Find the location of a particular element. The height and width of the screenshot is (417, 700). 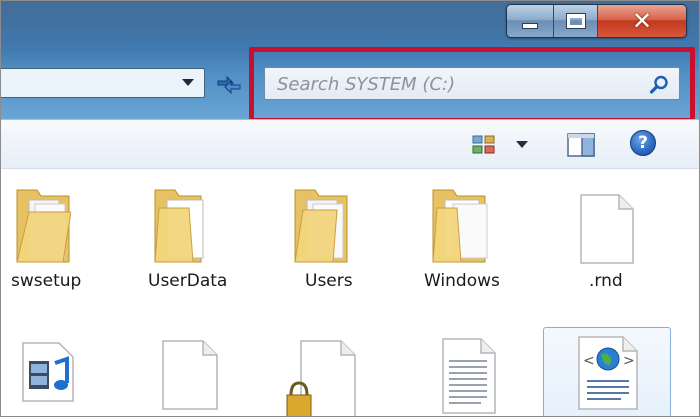

list-item: swsetup is located at coordinates (46, 281).